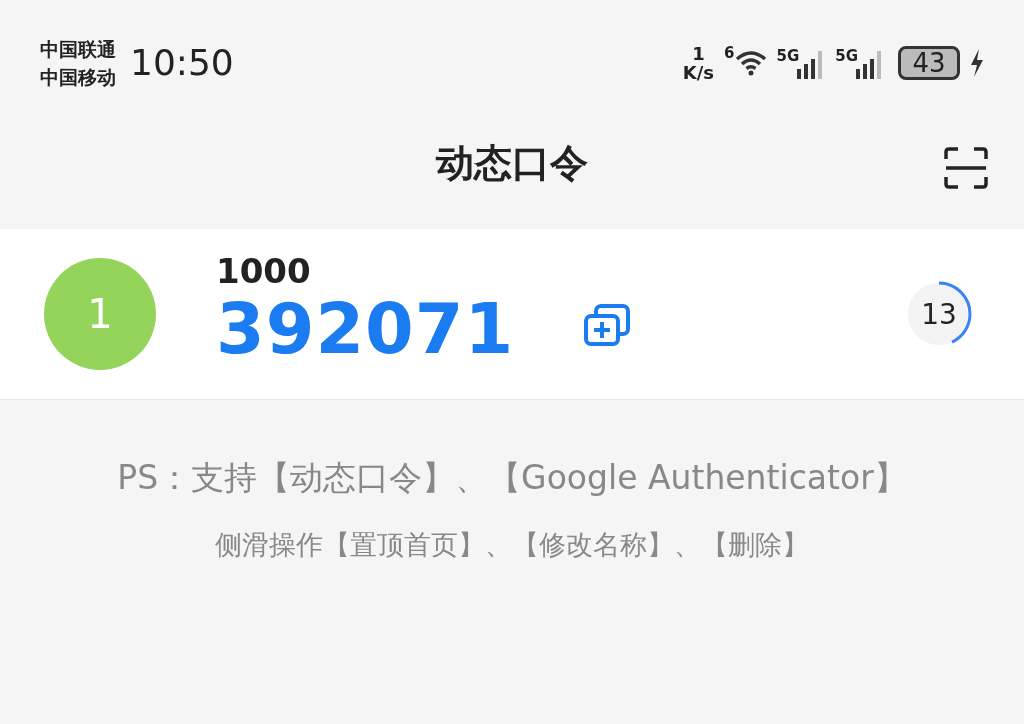 Image resolution: width=1024 pixels, height=724 pixels. I want to click on wifi-generation-label: 6, so click(729, 52).